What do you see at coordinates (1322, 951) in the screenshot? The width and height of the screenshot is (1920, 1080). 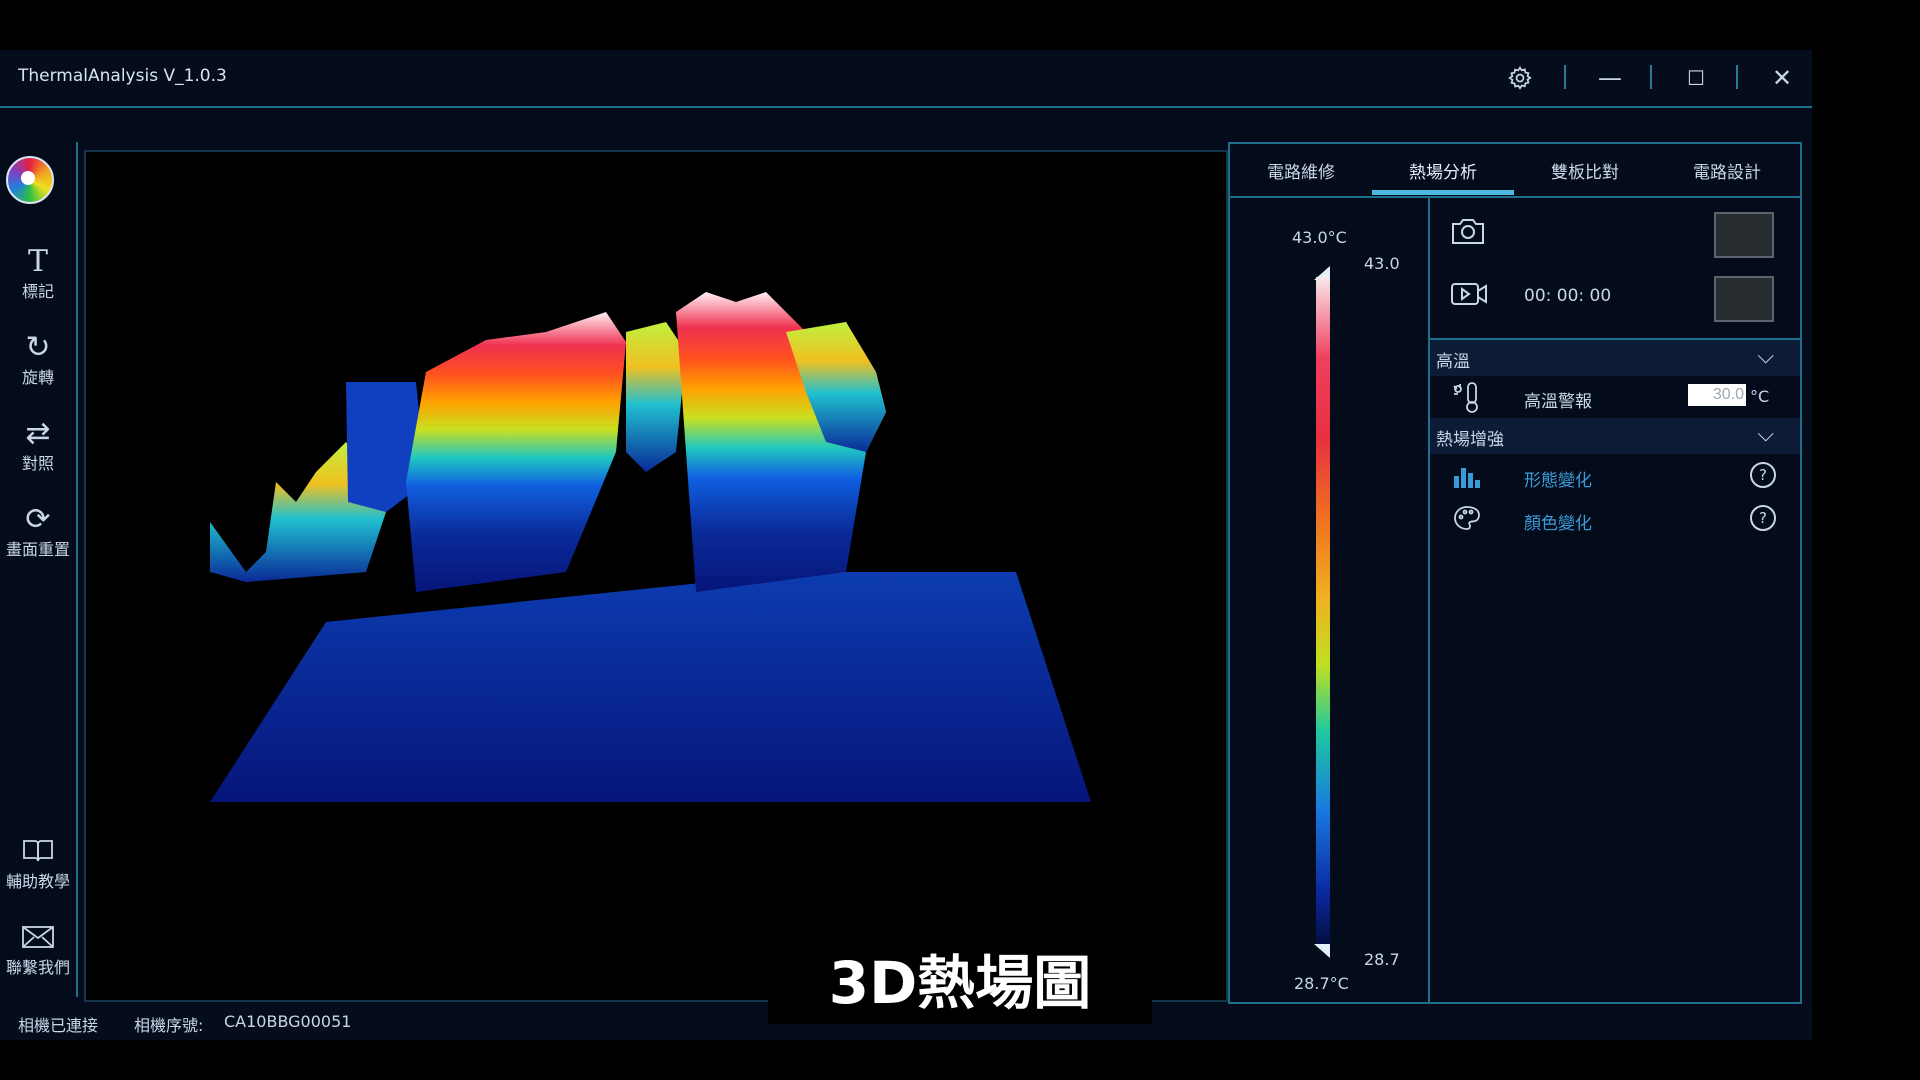 I see `legend-min-handle` at bounding box center [1322, 951].